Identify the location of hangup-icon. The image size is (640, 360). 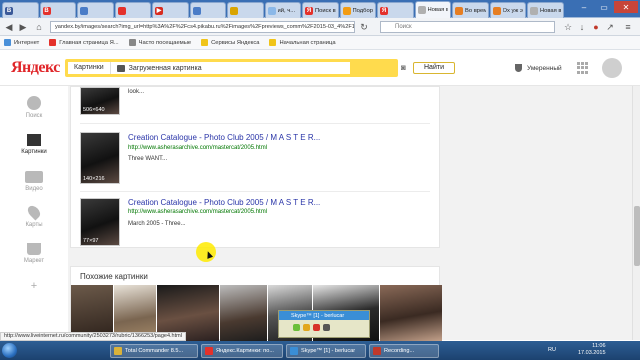
(316, 327).